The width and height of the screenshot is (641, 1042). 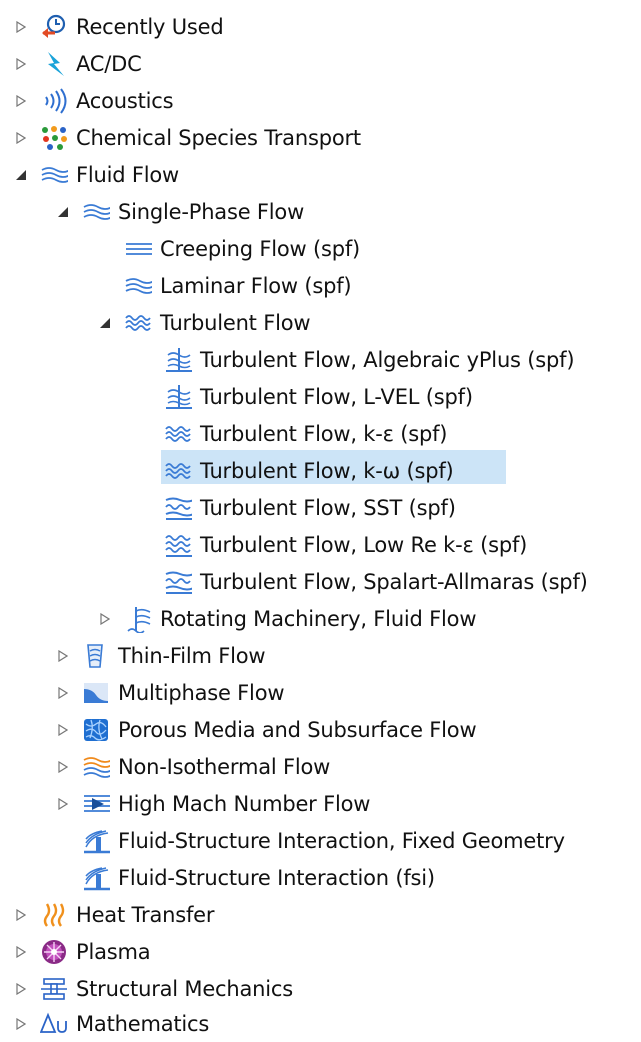 What do you see at coordinates (138, 286) in the screenshot?
I see `laminar-flow-icon` at bounding box center [138, 286].